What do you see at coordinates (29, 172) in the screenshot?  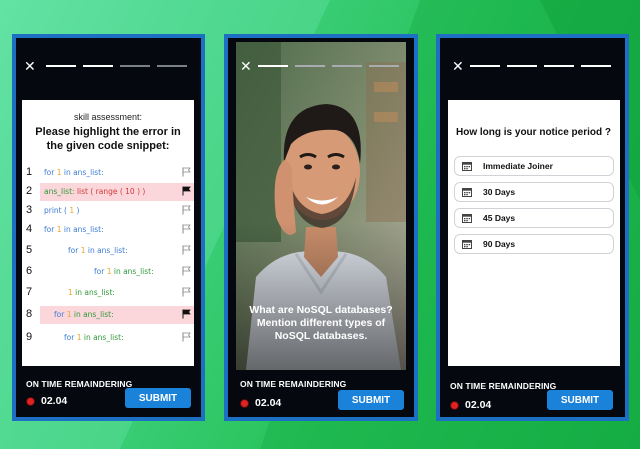 I see `line-number: 1` at bounding box center [29, 172].